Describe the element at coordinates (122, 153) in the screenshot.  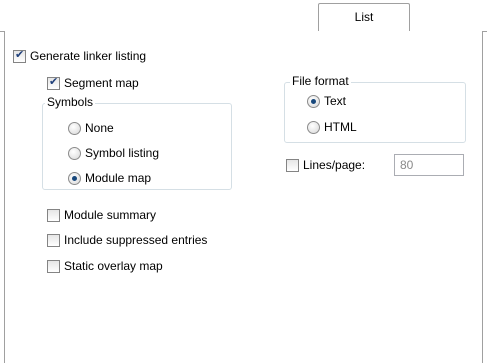
I see `symbols-radio-symbol-listing-label: Symbol listing` at that location.